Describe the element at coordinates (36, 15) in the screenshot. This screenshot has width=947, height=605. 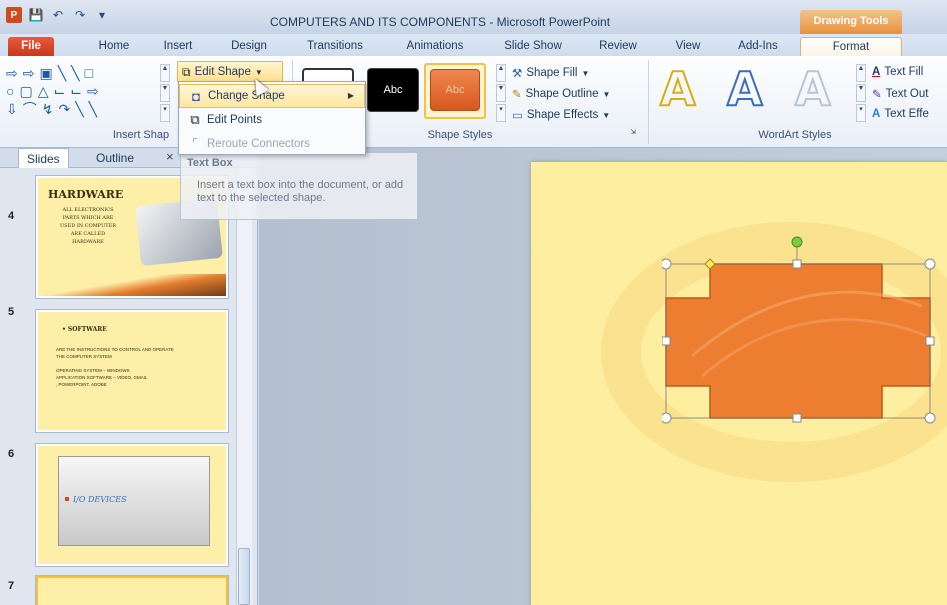
I see `save-icon: 💾` at that location.